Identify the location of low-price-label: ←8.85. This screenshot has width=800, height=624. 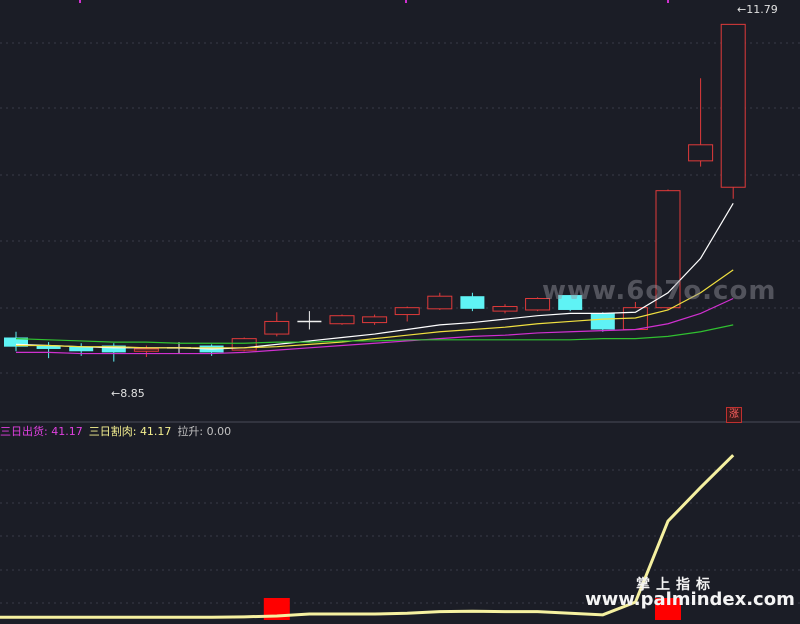
(128, 393).